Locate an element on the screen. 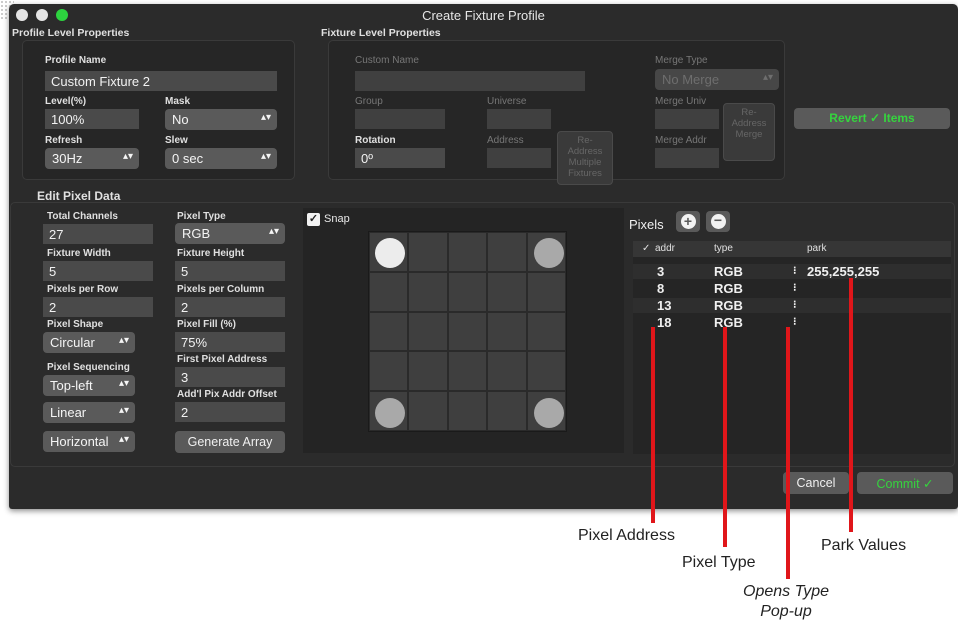  pixel-addr: 13 is located at coordinates (664, 305).